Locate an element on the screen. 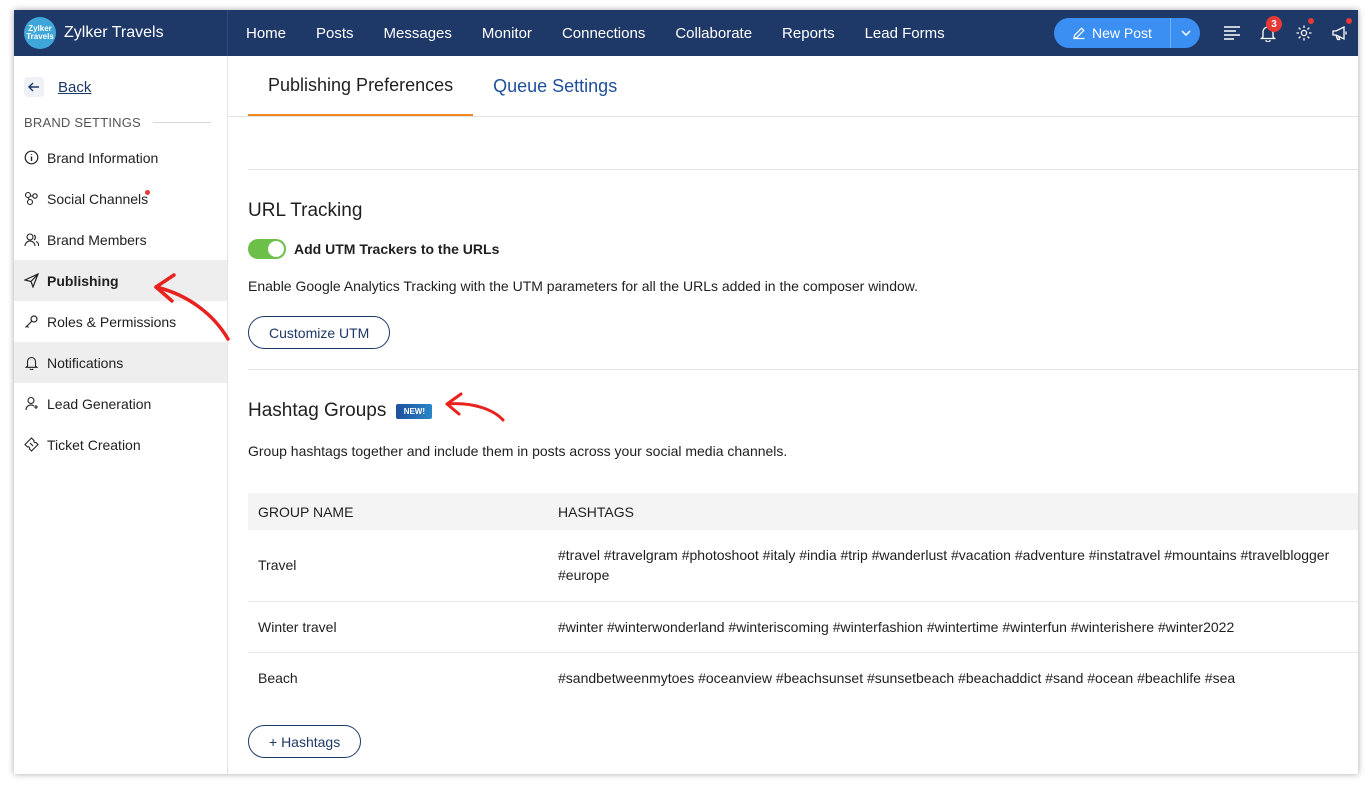 This screenshot has width=1368, height=786. brand-name: Zylker Travels is located at coordinates (114, 32).